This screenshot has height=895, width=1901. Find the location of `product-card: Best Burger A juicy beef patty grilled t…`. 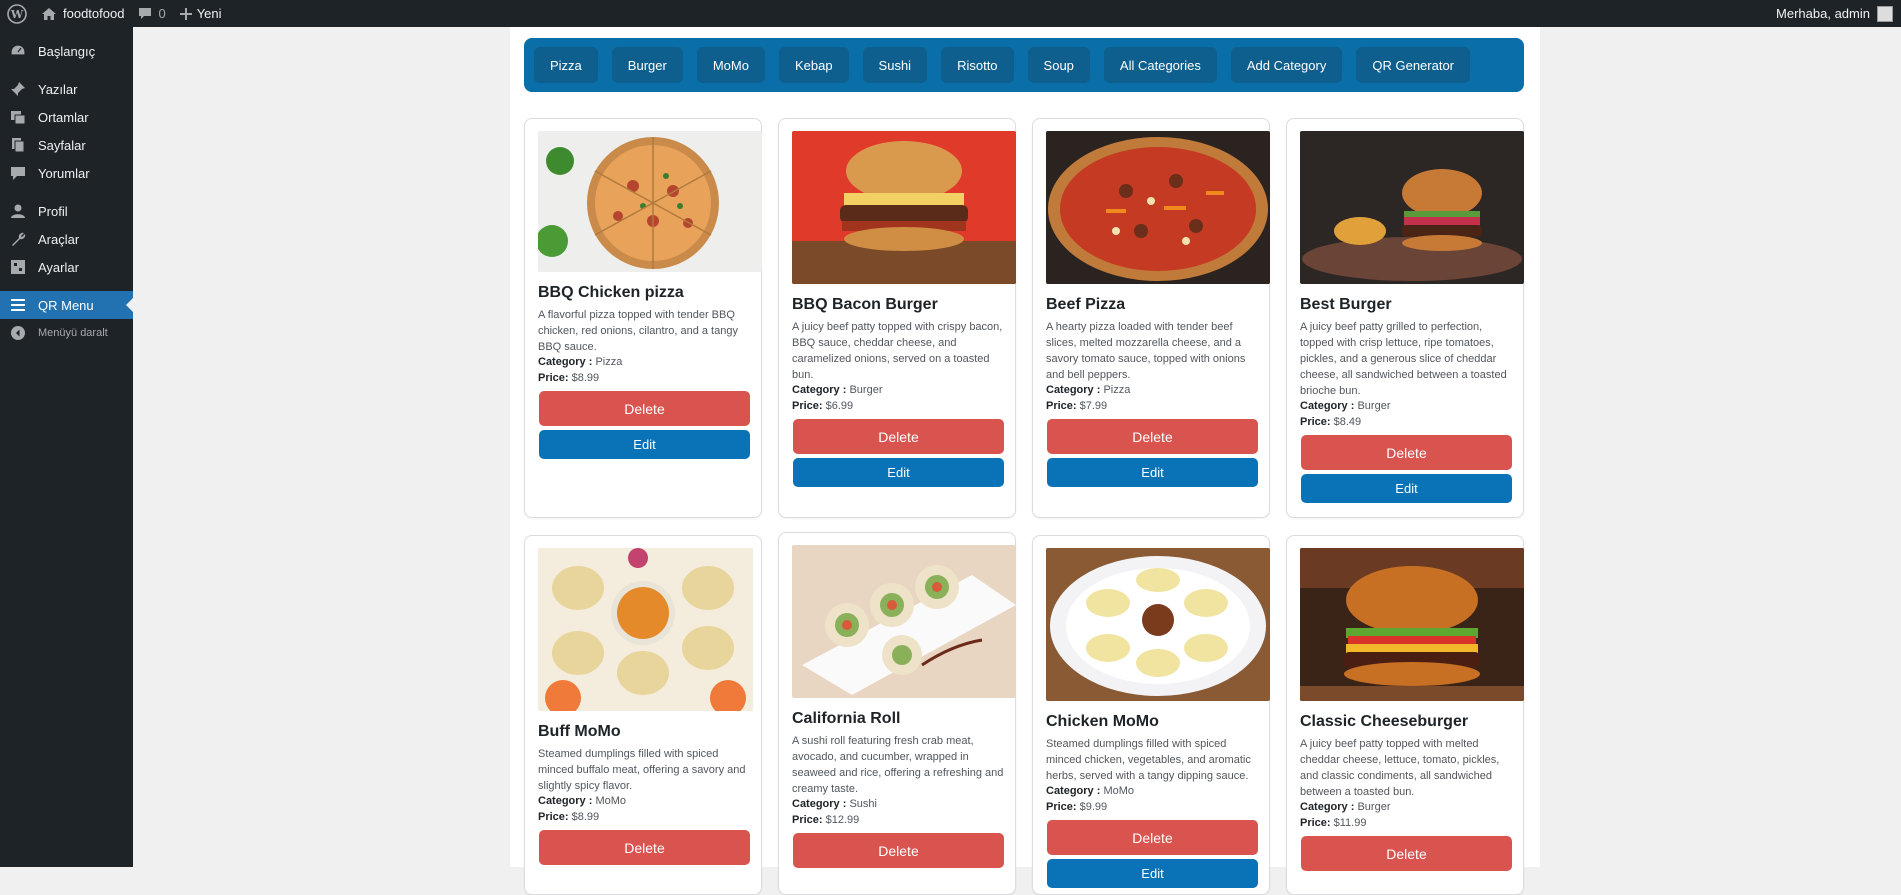

product-card: Best Burger A juicy beef patty grilled t… is located at coordinates (1405, 318).